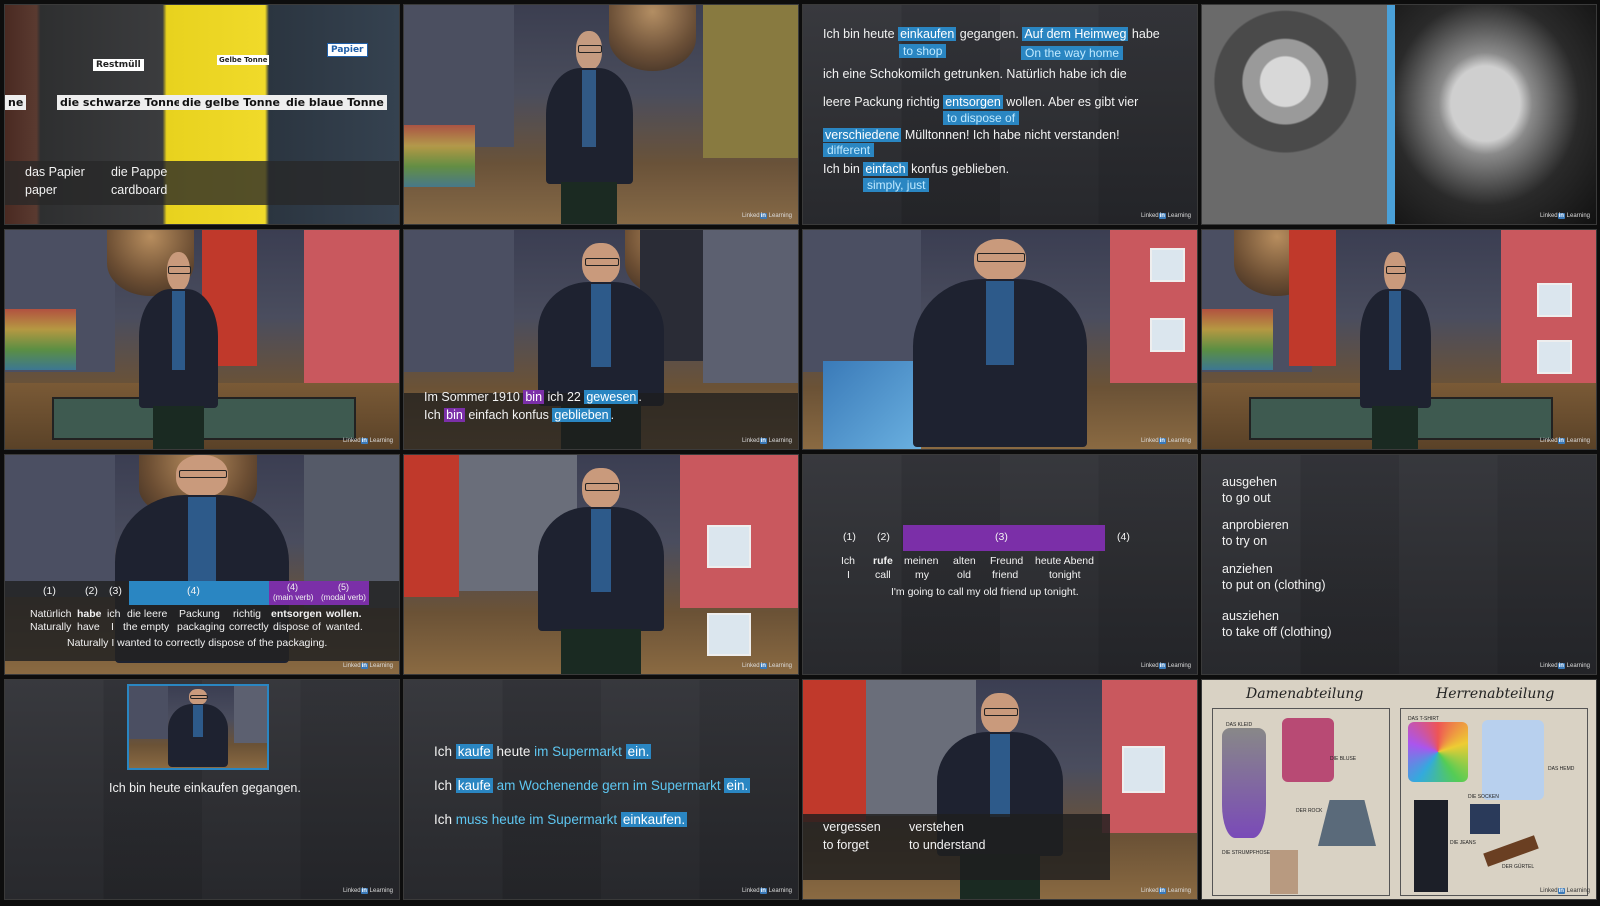 The image size is (1600, 906). What do you see at coordinates (923, 51) in the screenshot?
I see `gloss-to-shop: to shop` at bounding box center [923, 51].